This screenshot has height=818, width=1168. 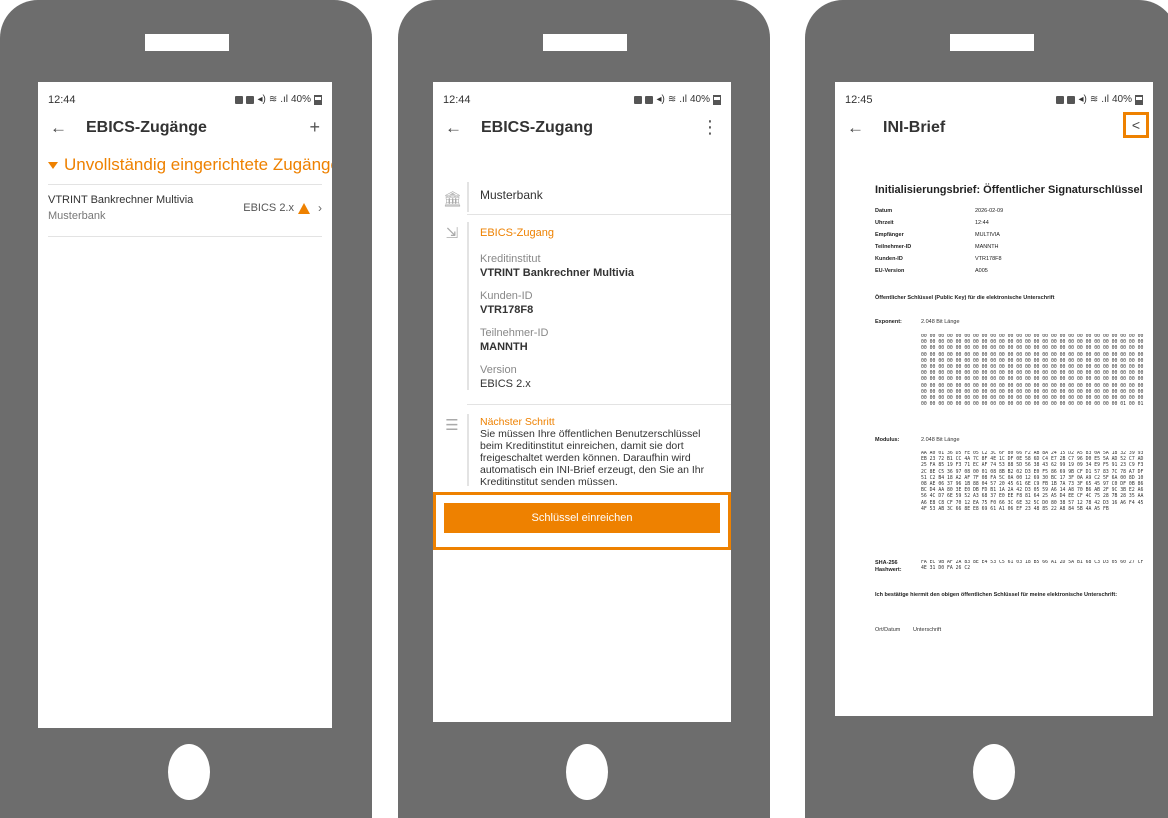 I want to click on modulus-label: Modulus:, so click(x=887, y=440).